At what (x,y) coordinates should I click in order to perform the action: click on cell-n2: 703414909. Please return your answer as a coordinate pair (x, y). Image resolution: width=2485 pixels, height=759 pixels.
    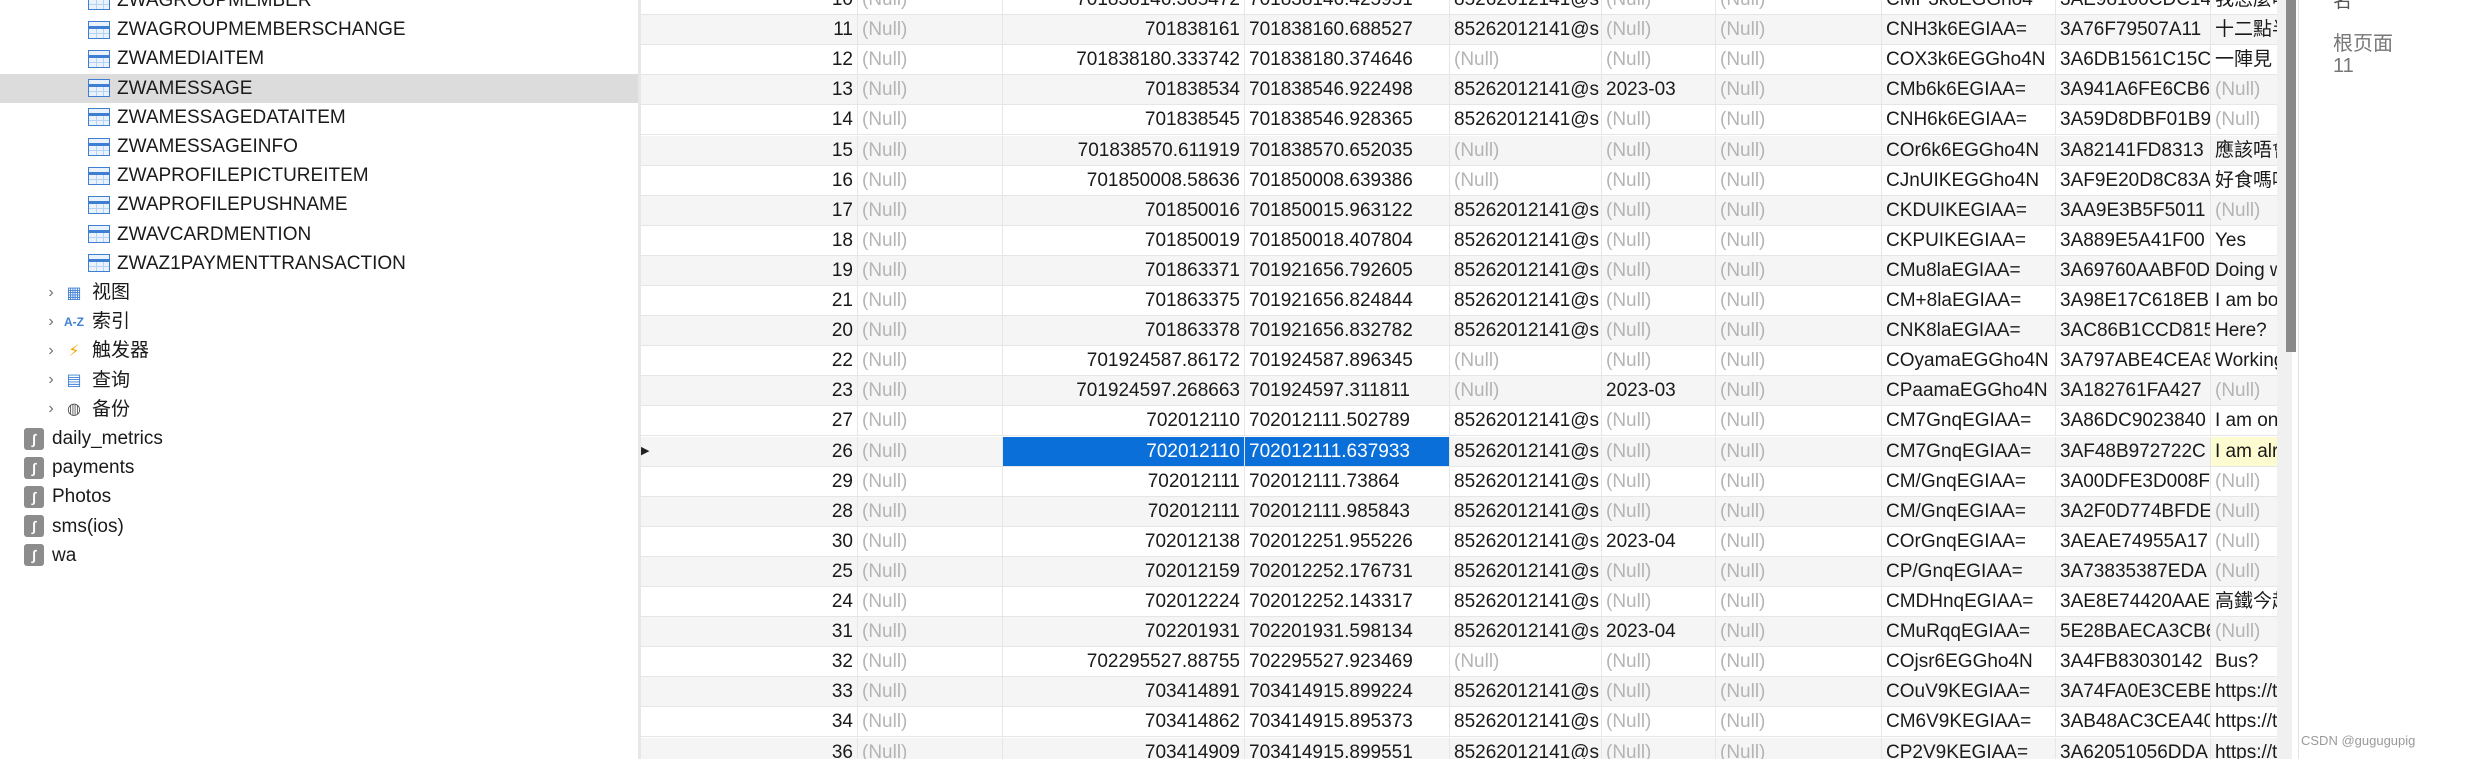
    Looking at the image, I should click on (1124, 748).